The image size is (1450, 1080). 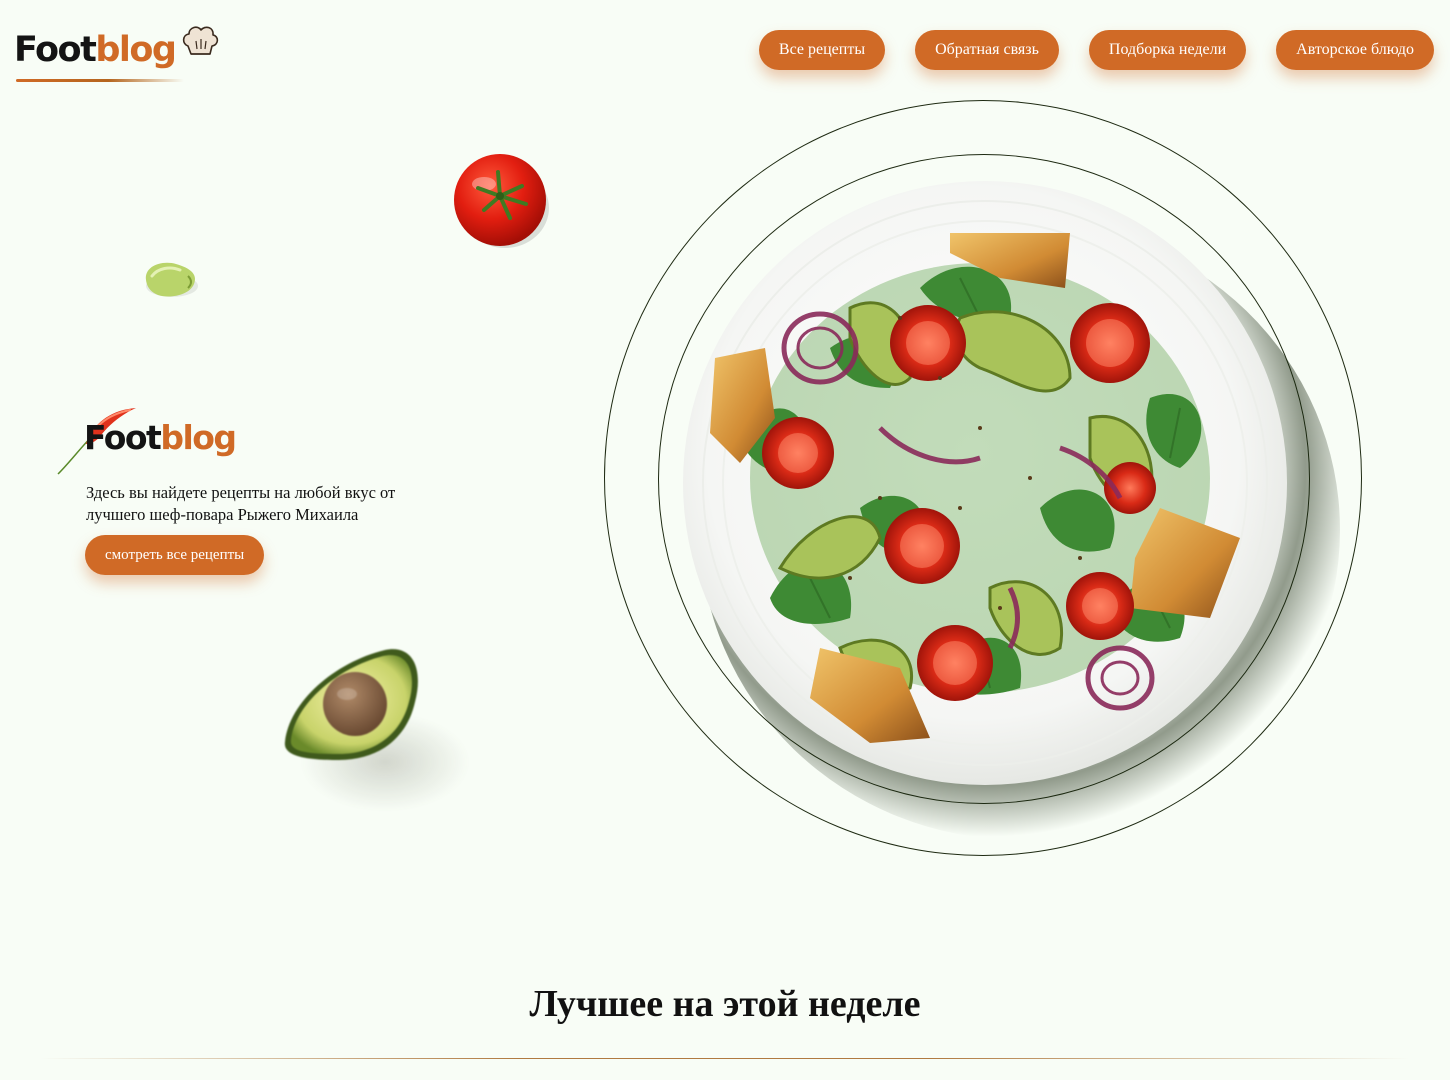 I want to click on site-logo: Footblog, so click(x=116, y=55).